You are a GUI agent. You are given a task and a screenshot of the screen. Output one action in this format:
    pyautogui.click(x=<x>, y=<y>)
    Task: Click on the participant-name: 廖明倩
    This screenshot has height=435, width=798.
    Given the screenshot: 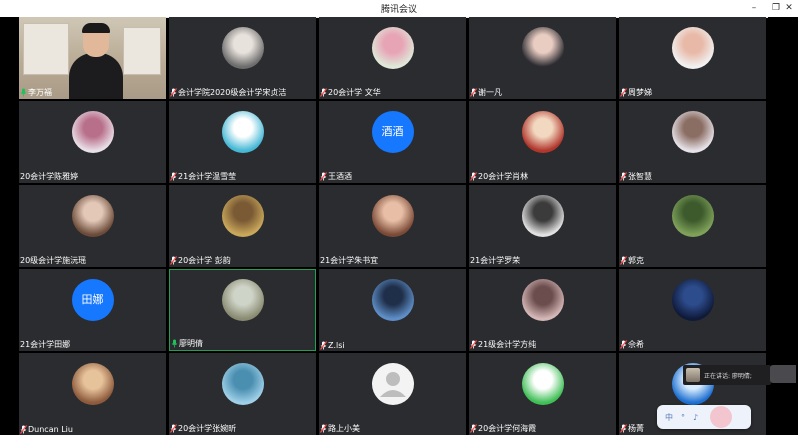 What is the action you would take?
    pyautogui.click(x=187, y=343)
    